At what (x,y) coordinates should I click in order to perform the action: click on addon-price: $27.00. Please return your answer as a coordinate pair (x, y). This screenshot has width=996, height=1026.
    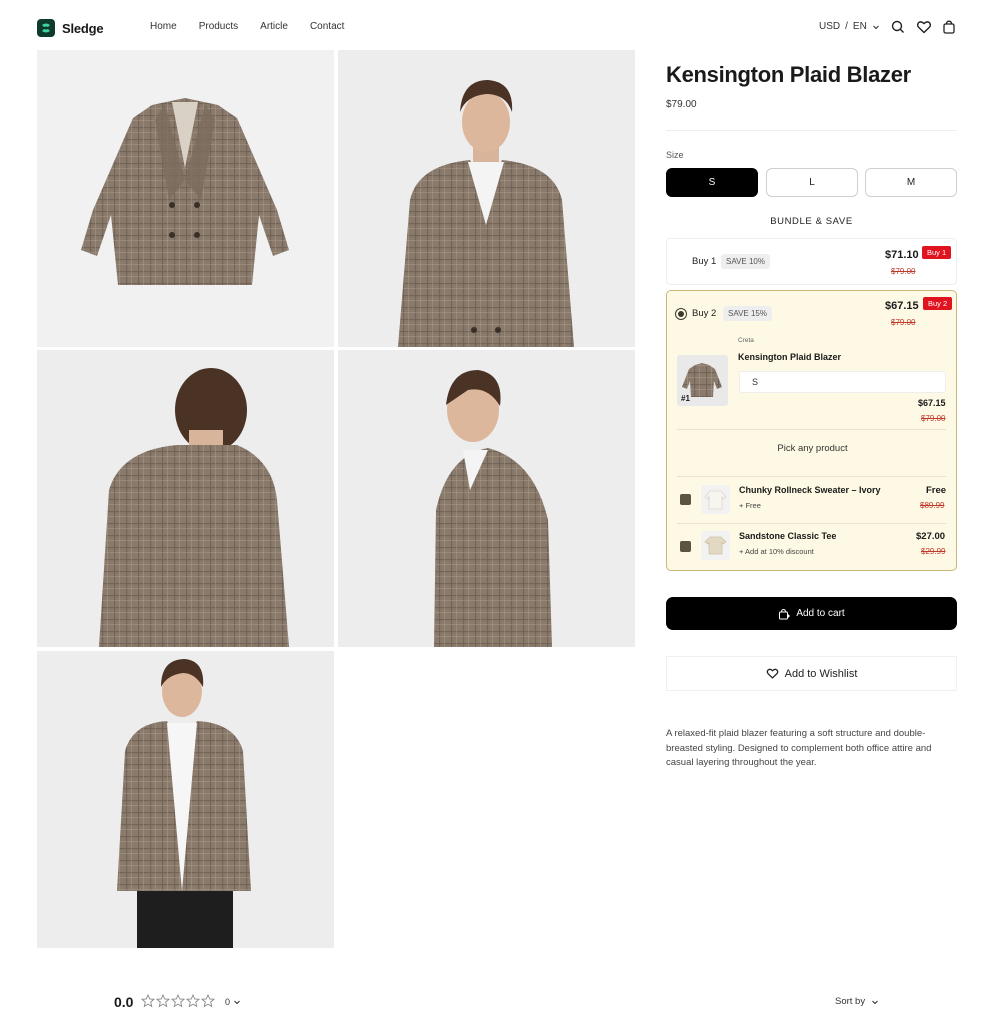
    Looking at the image, I should click on (931, 536).